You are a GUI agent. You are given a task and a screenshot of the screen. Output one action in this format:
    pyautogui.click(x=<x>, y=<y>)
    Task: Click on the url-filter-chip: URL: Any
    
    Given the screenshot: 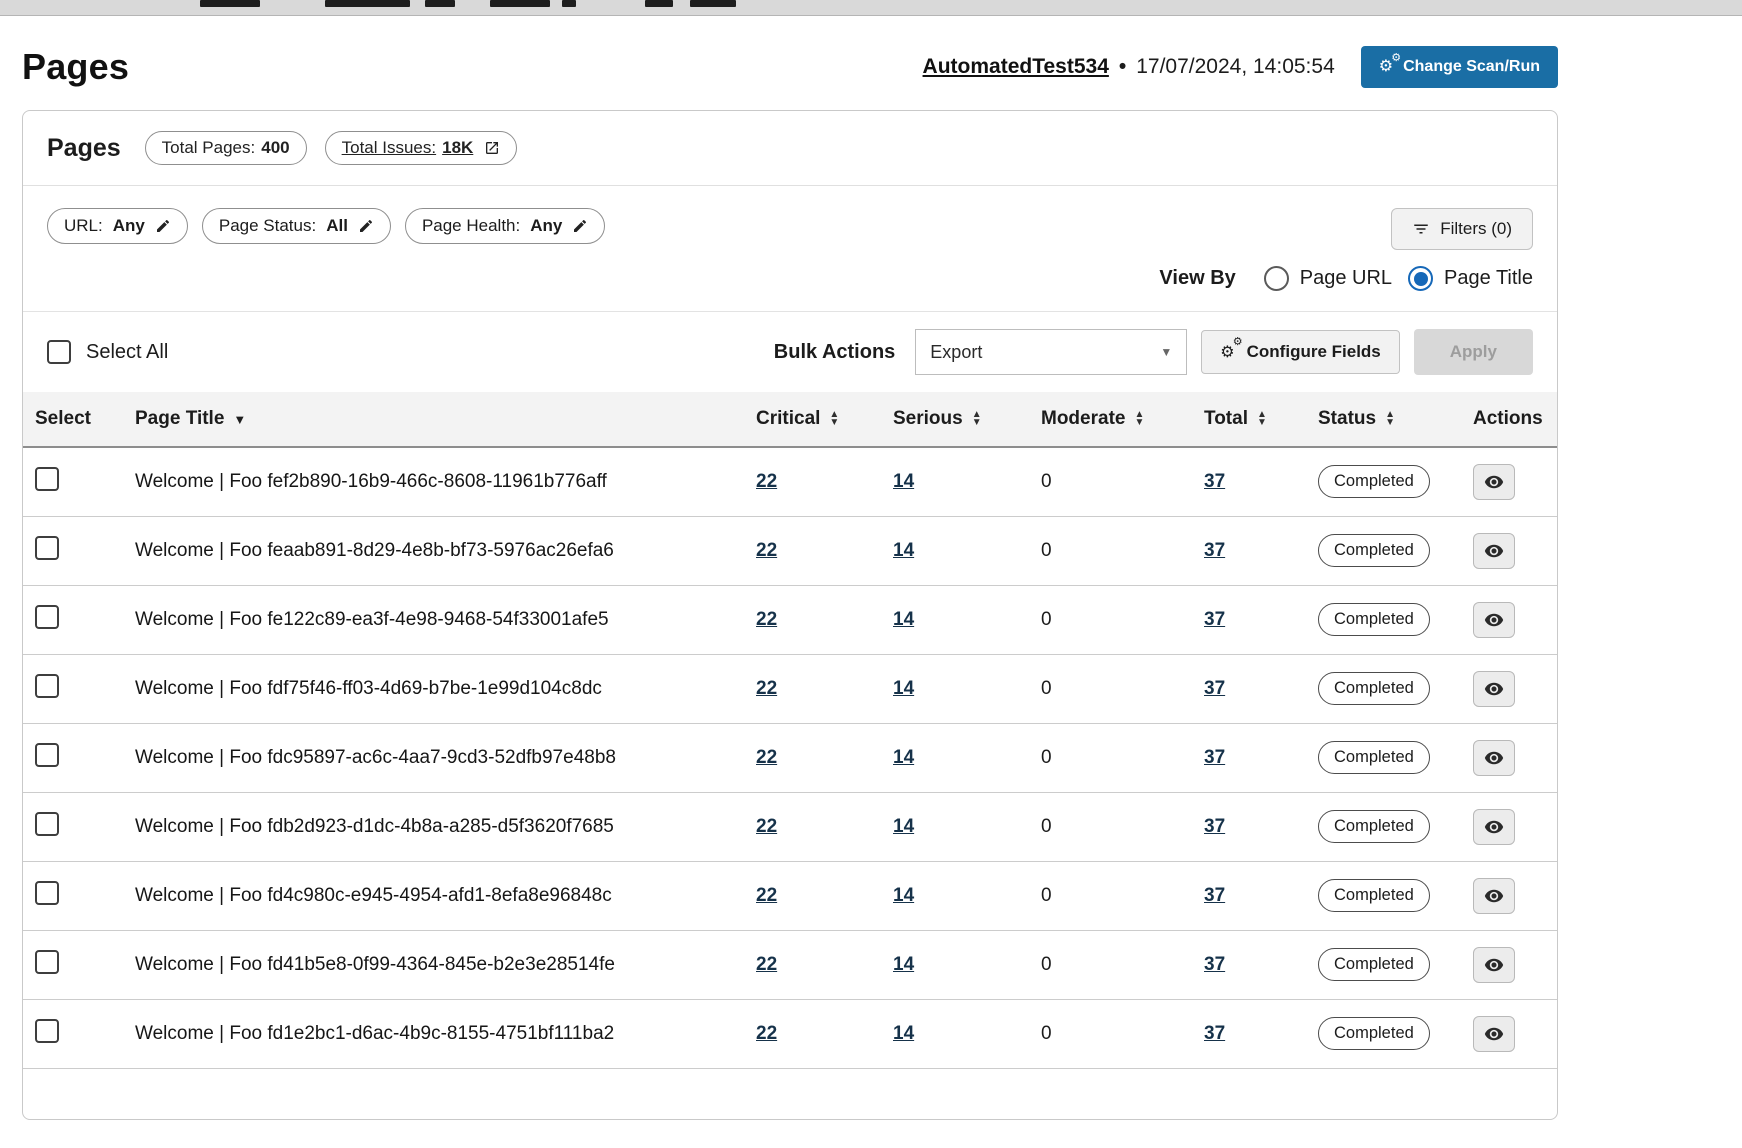 What is the action you would take?
    pyautogui.click(x=117, y=226)
    